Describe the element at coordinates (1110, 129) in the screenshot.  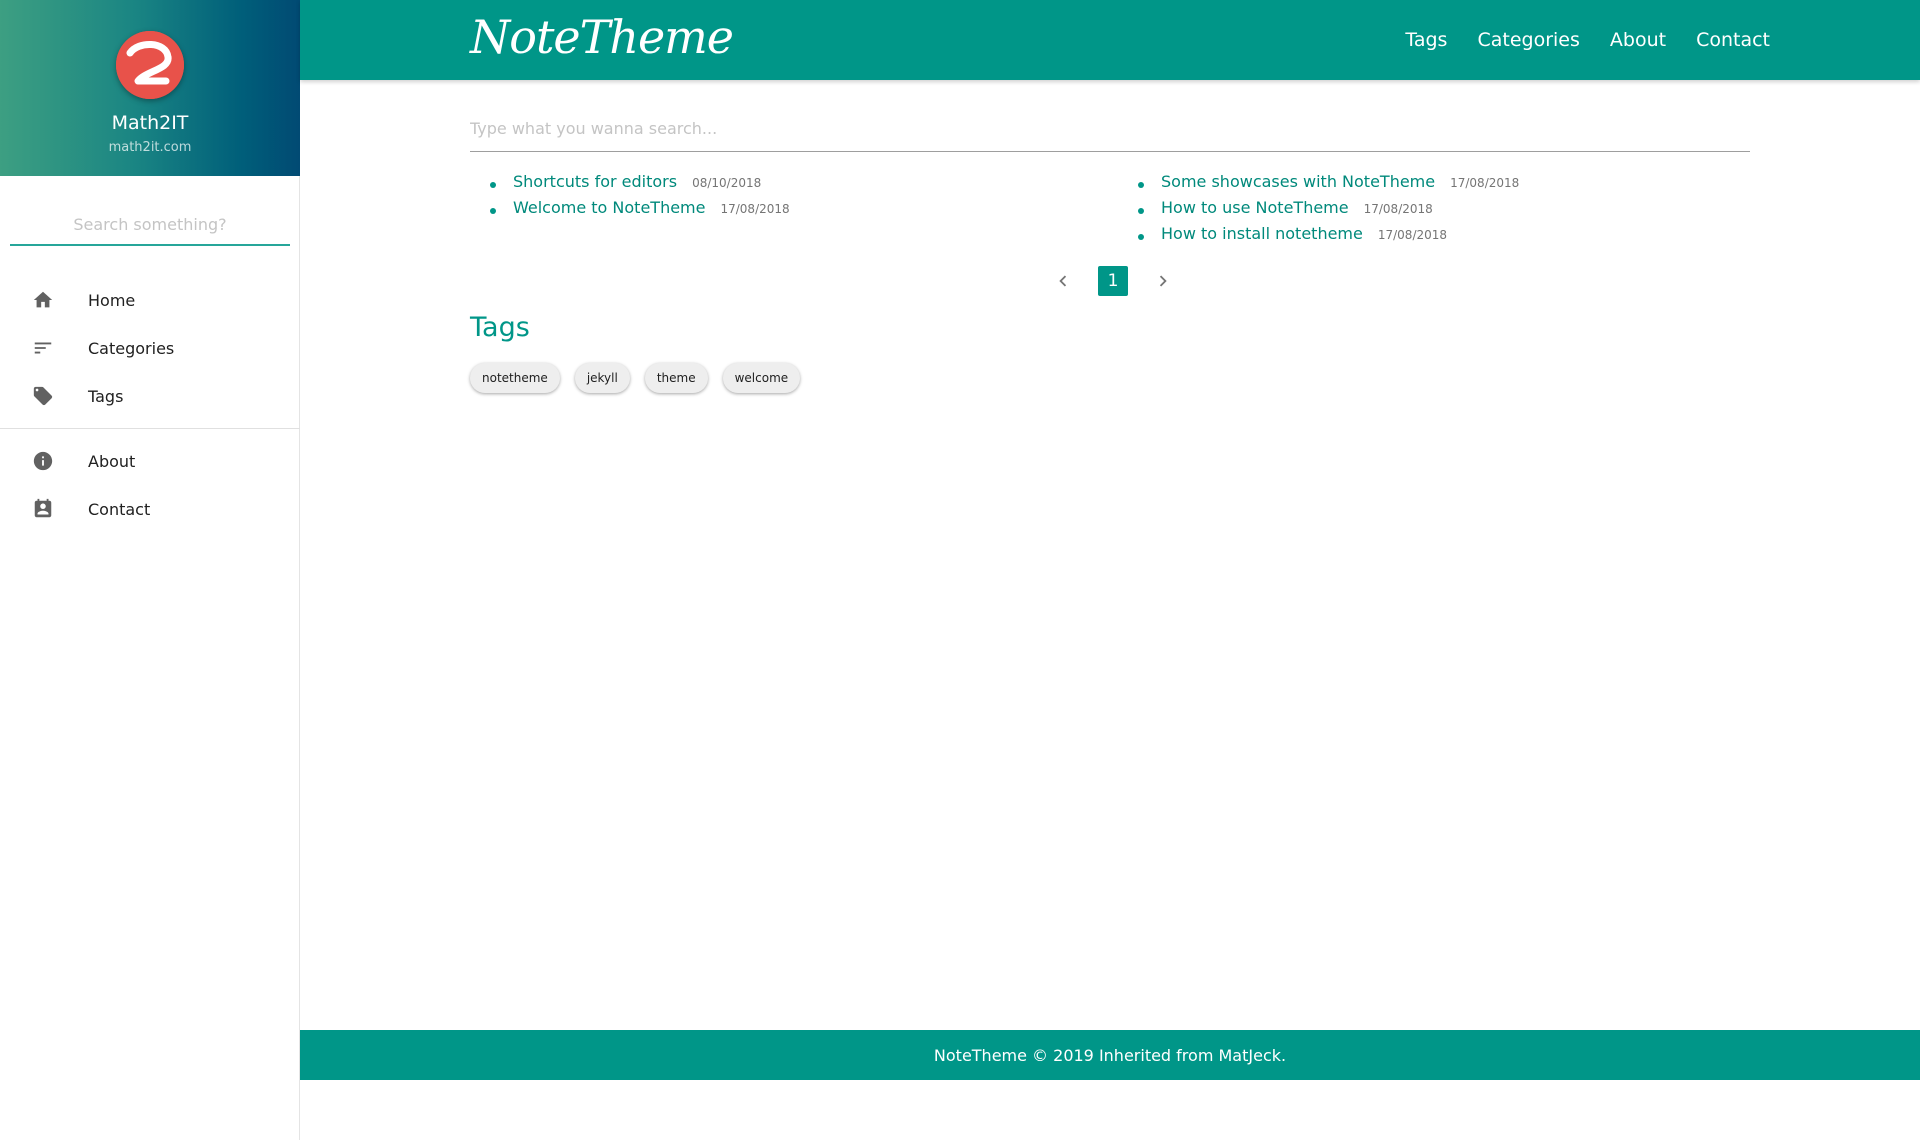
I see `main-search-input` at that location.